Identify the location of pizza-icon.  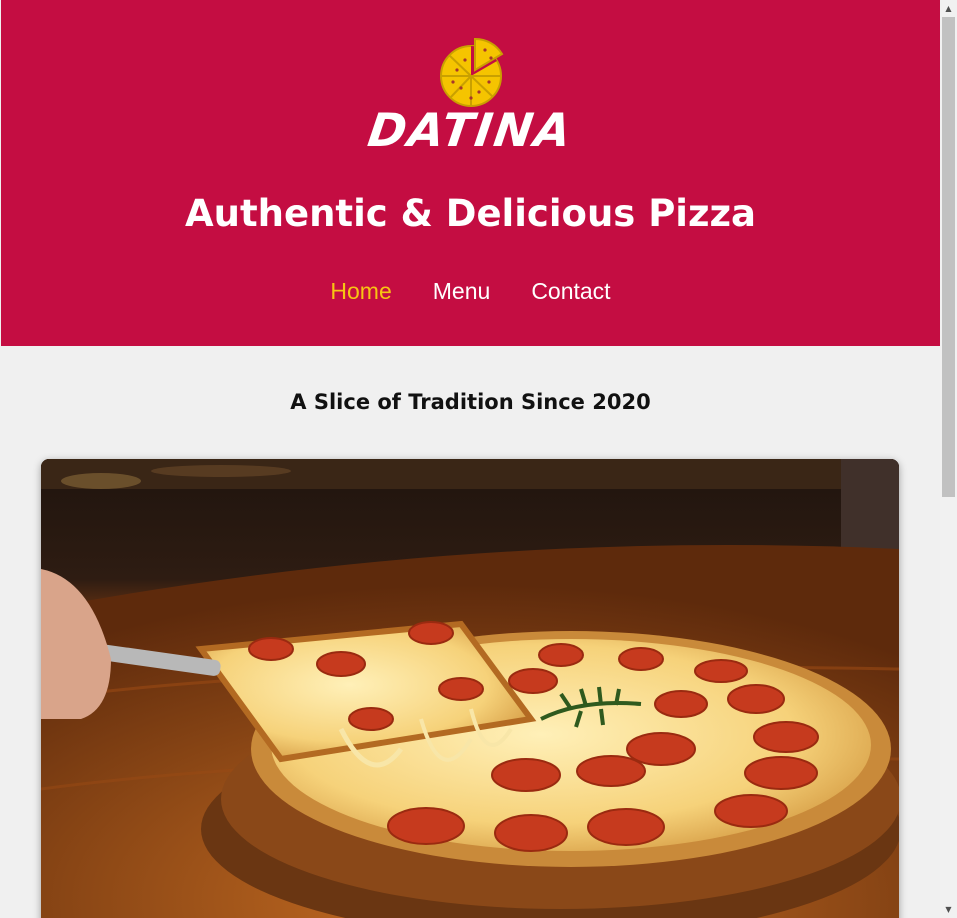
(471, 72).